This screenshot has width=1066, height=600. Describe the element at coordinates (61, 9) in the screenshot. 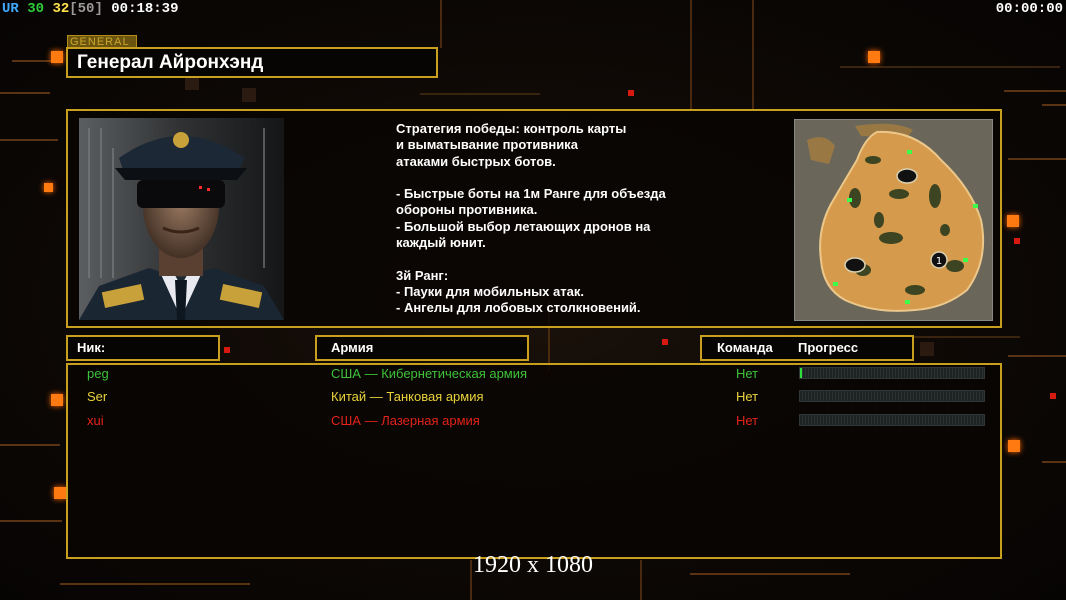

I see `fps-value-b: 32` at that location.